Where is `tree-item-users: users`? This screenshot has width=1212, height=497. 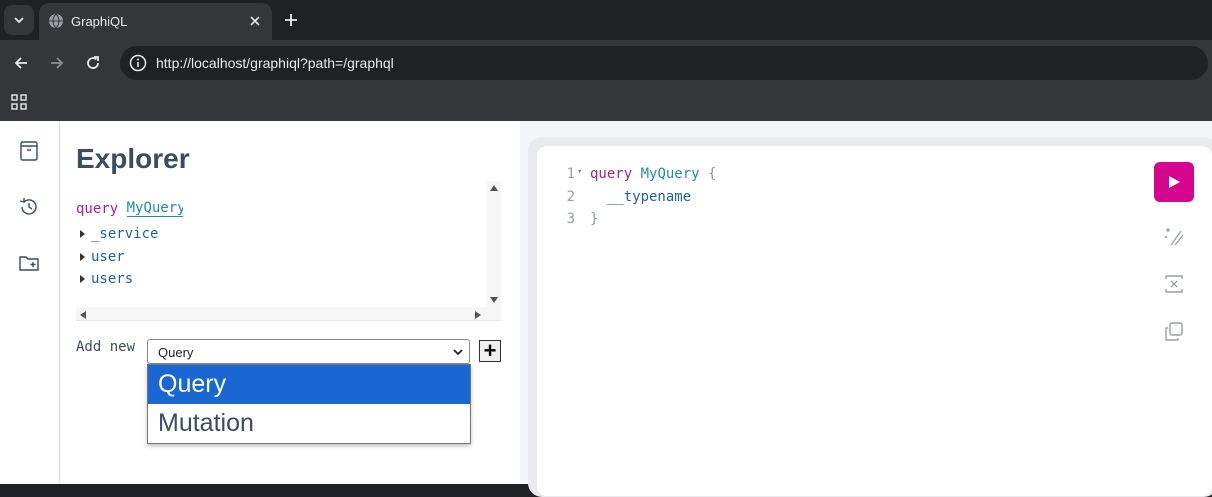 tree-item-users: users is located at coordinates (106, 279).